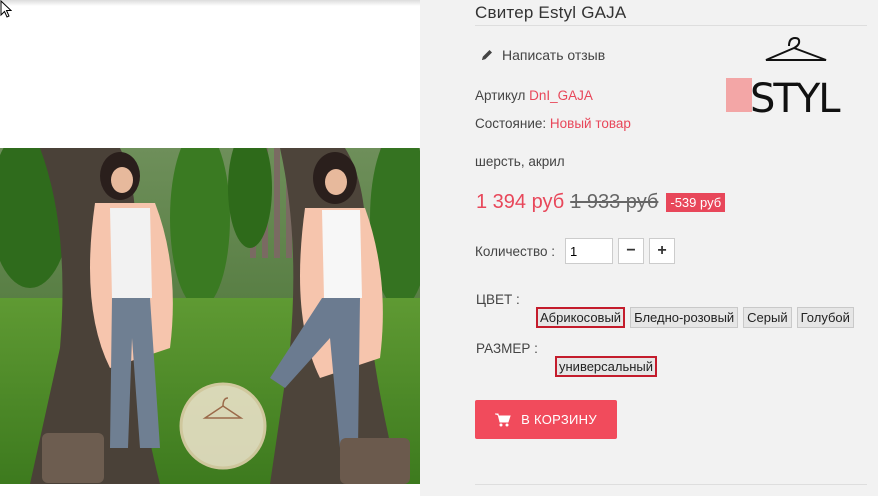 The height and width of the screenshot is (496, 878). Describe the element at coordinates (614, 202) in the screenshot. I see `old-price: 1 933 руб` at that location.